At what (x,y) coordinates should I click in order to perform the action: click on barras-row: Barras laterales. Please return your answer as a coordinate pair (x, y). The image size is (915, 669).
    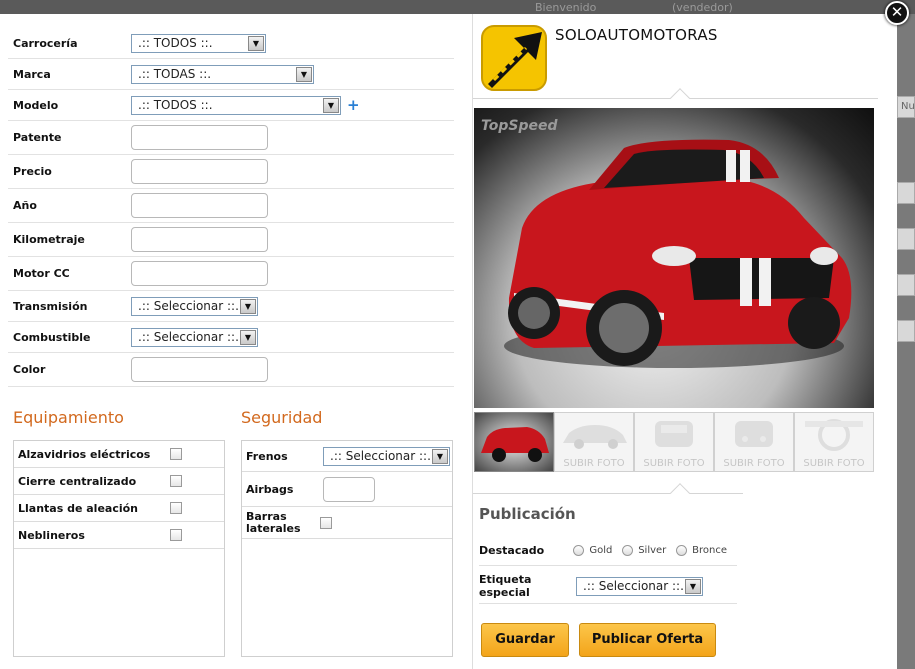
    Looking at the image, I should click on (347, 523).